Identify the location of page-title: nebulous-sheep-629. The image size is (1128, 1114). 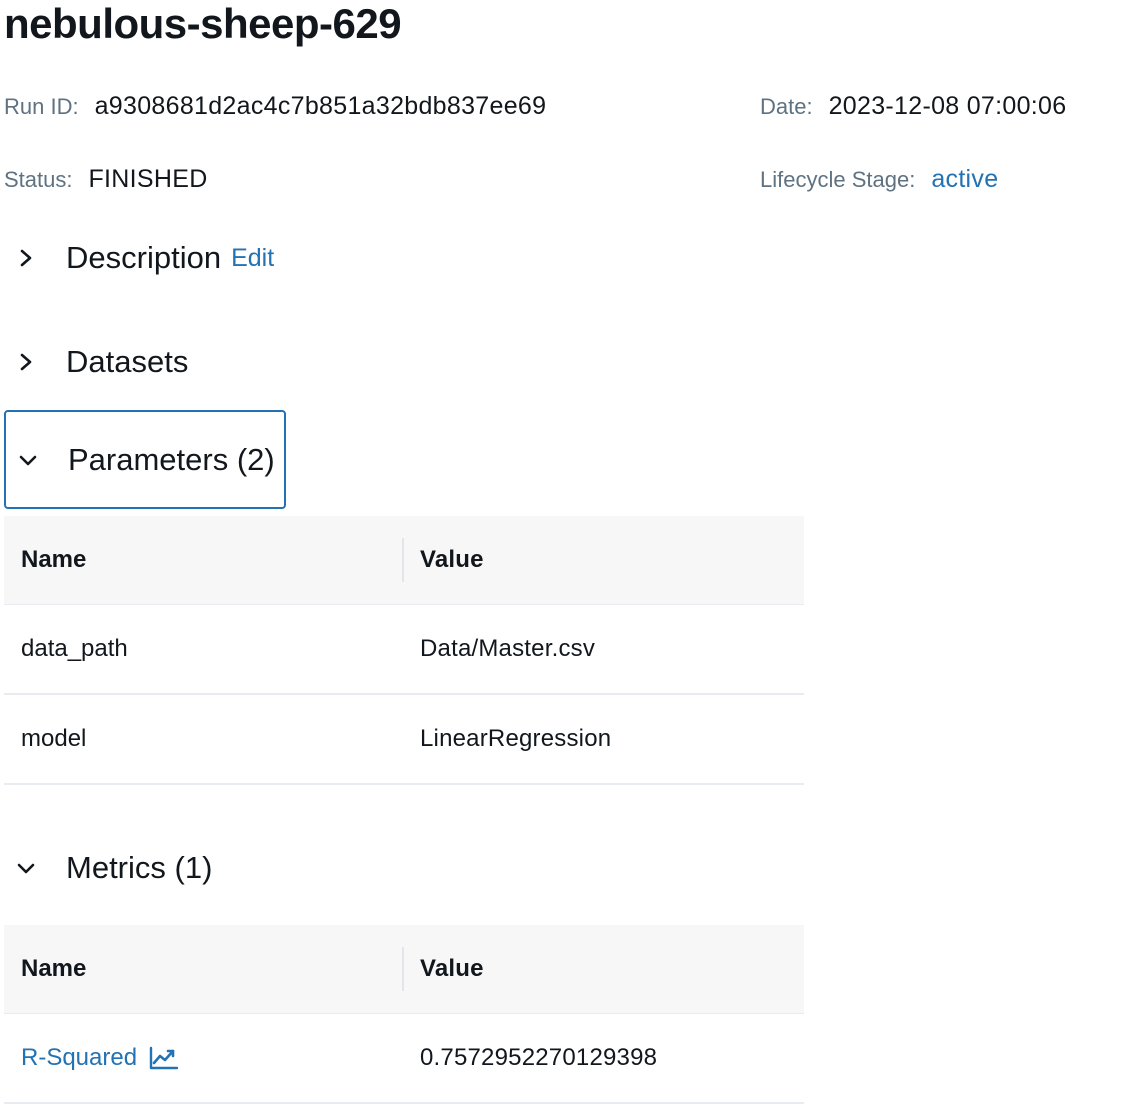
(203, 23).